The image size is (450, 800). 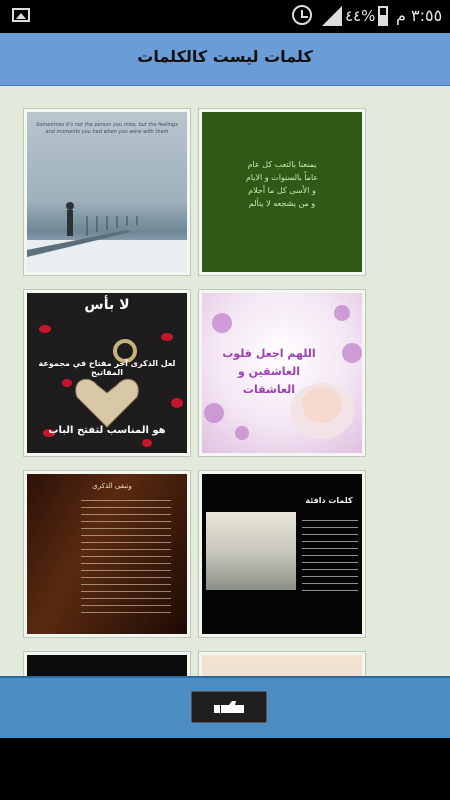 What do you see at coordinates (269, 353) in the screenshot?
I see `thumb-line: اللهم اجعل قلوب` at bounding box center [269, 353].